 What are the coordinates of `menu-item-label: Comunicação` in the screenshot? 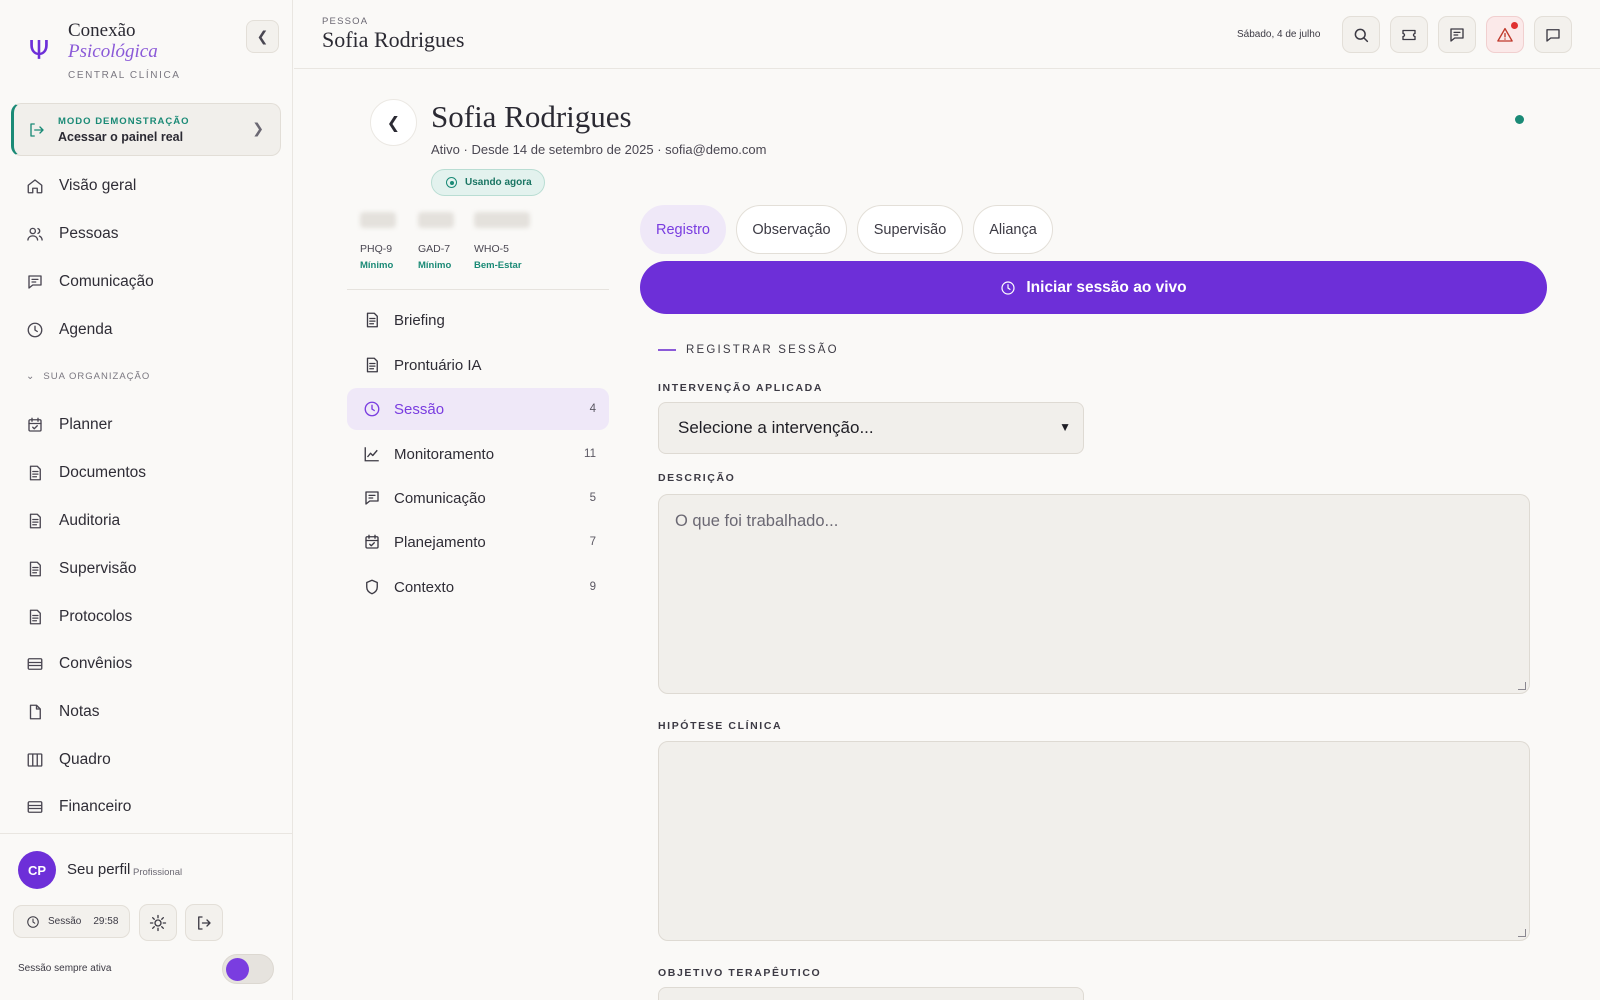 It's located at (440, 498).